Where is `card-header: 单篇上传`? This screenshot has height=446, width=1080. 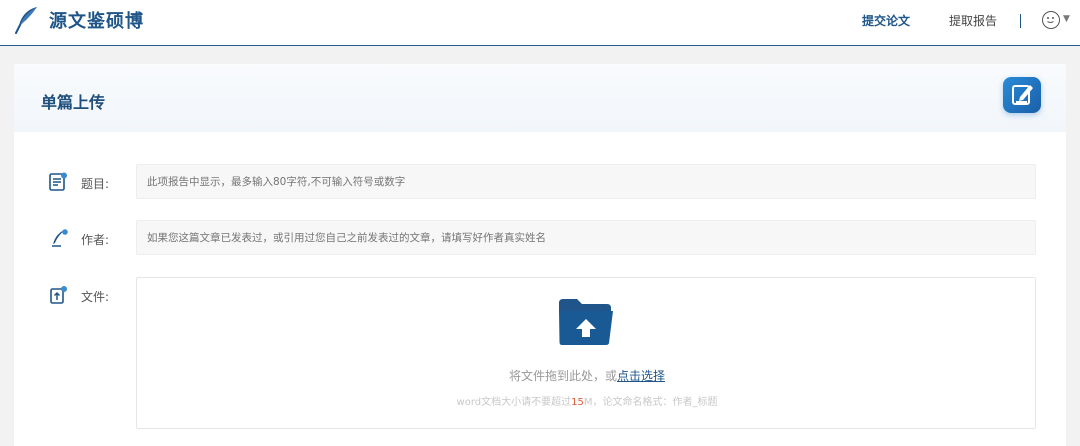 card-header: 单篇上传 is located at coordinates (540, 98).